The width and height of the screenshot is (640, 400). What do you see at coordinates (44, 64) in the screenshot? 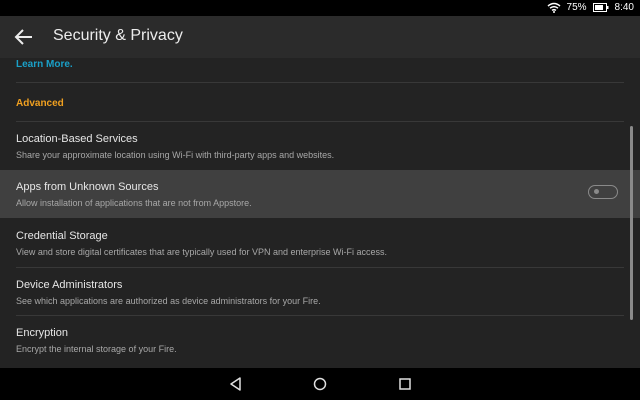
I see `learn-more-link: Learn More.` at bounding box center [44, 64].